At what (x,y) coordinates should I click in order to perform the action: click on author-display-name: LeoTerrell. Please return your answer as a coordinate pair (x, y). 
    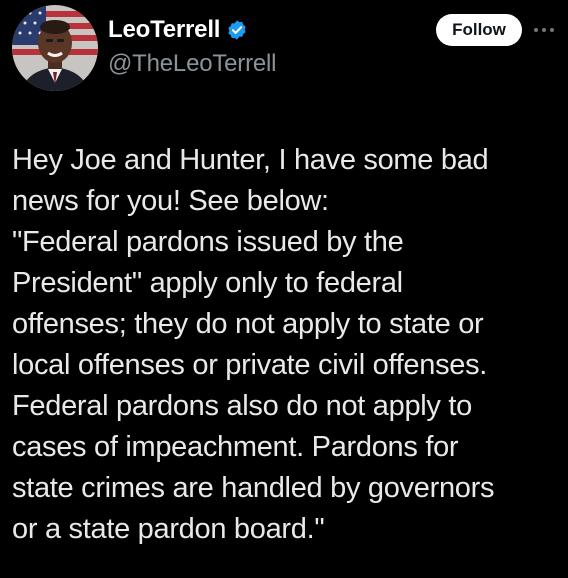
    Looking at the image, I should click on (164, 30).